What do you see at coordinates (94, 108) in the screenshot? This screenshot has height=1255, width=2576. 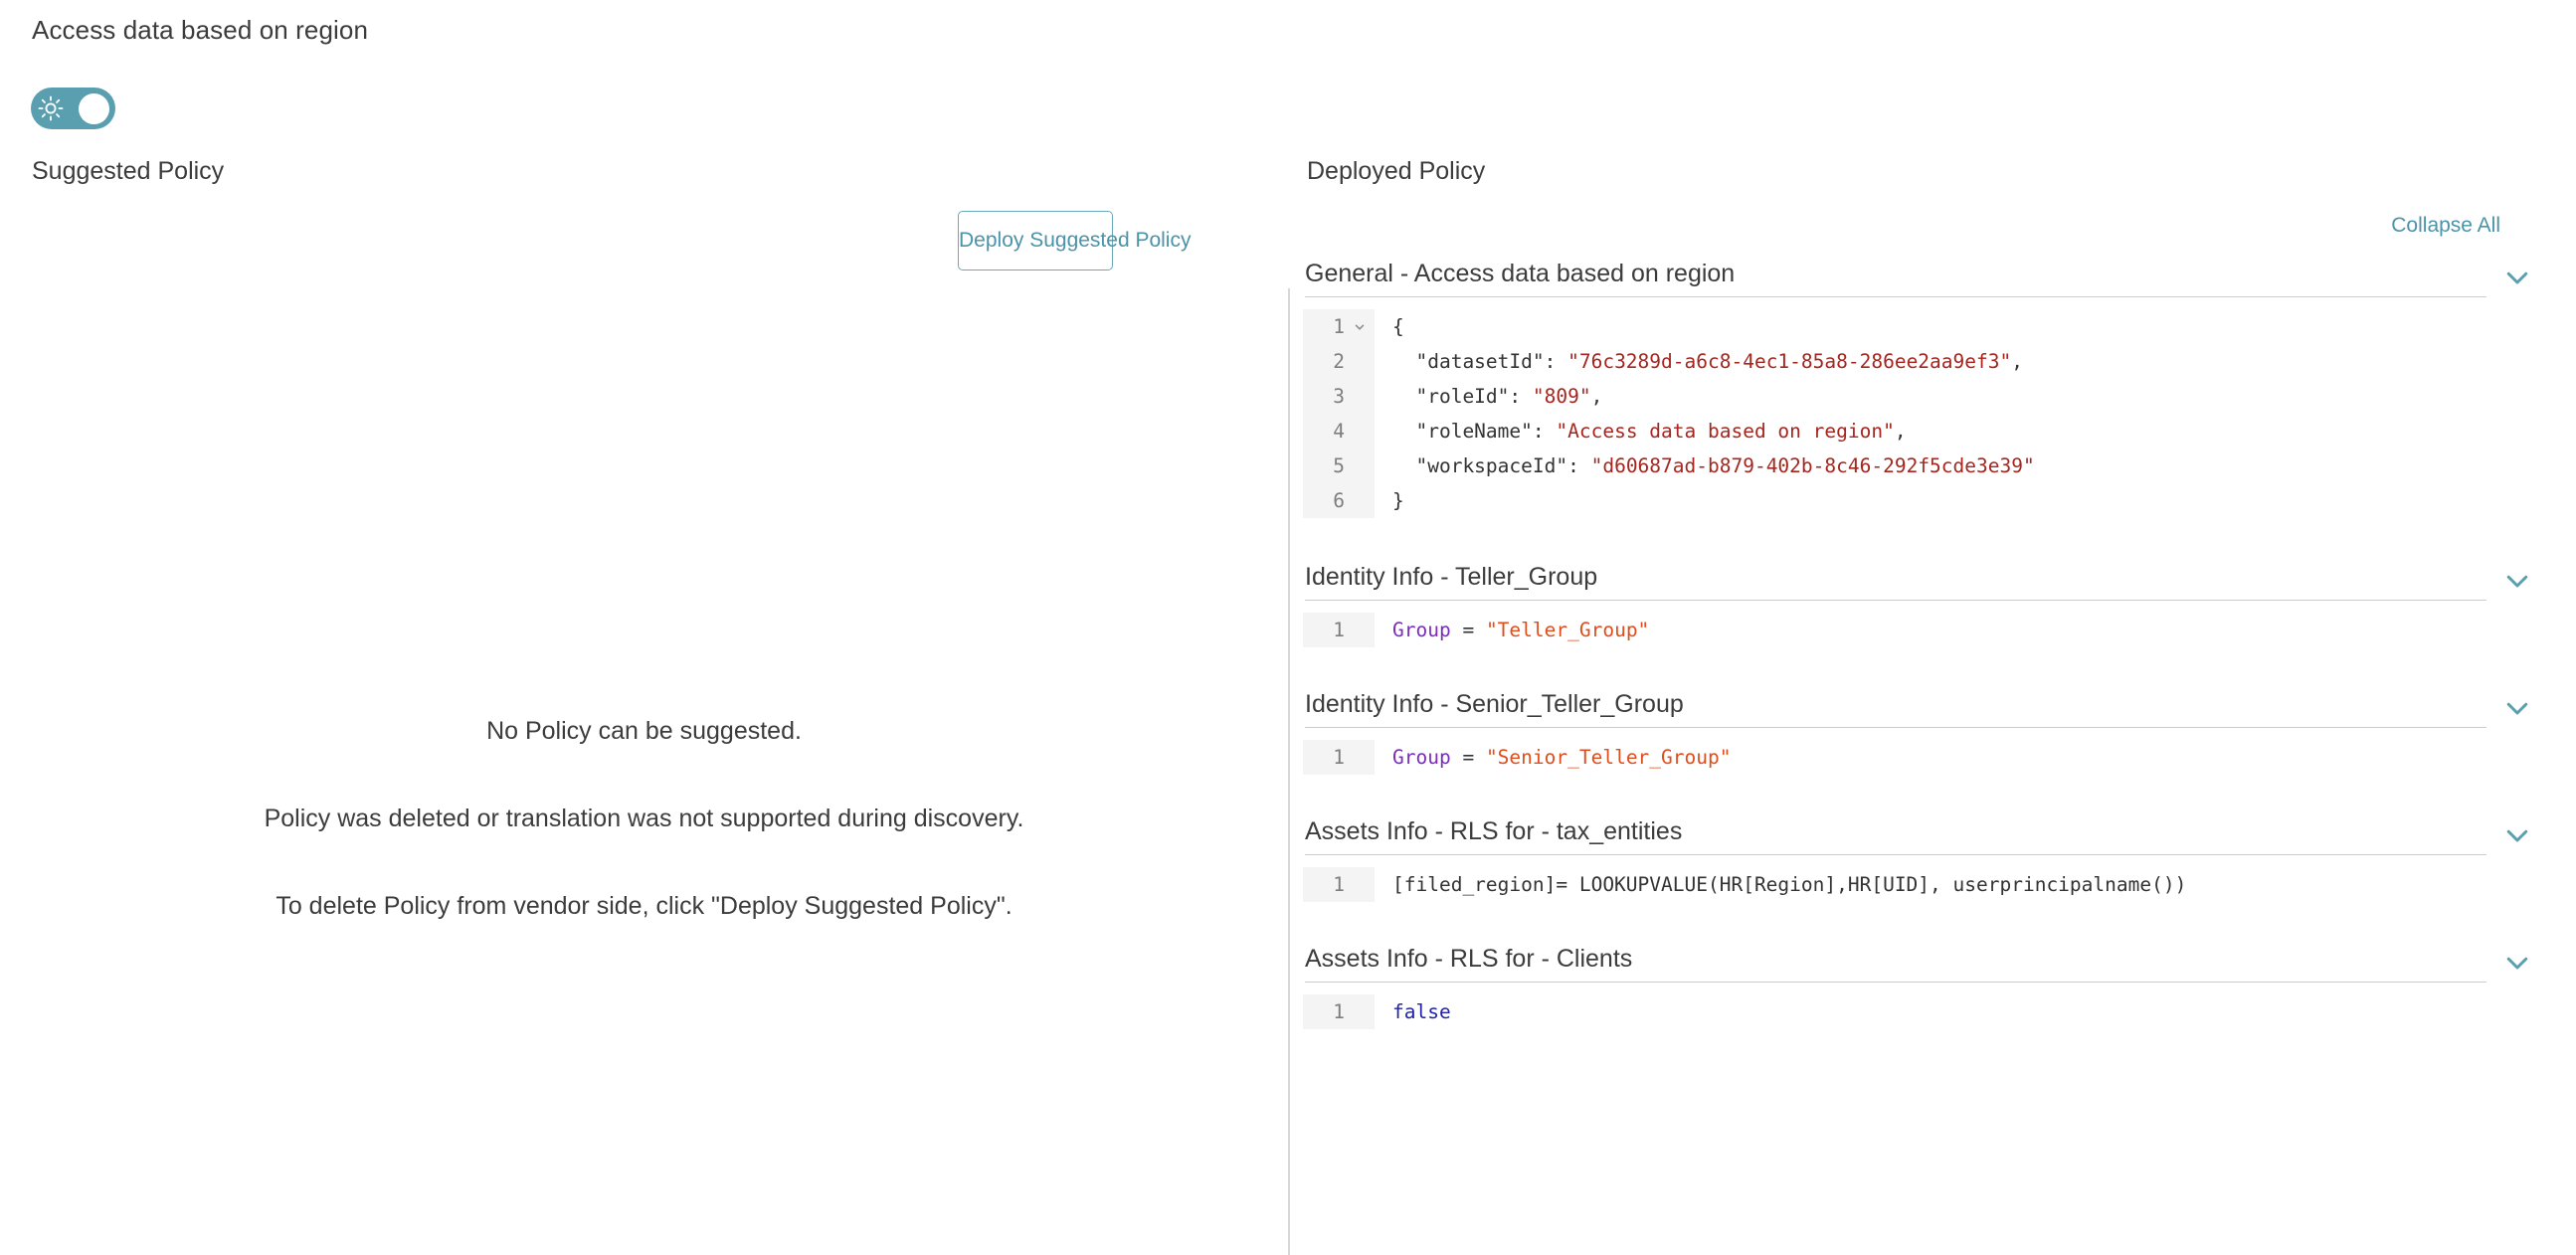 I see `toggle-knob` at bounding box center [94, 108].